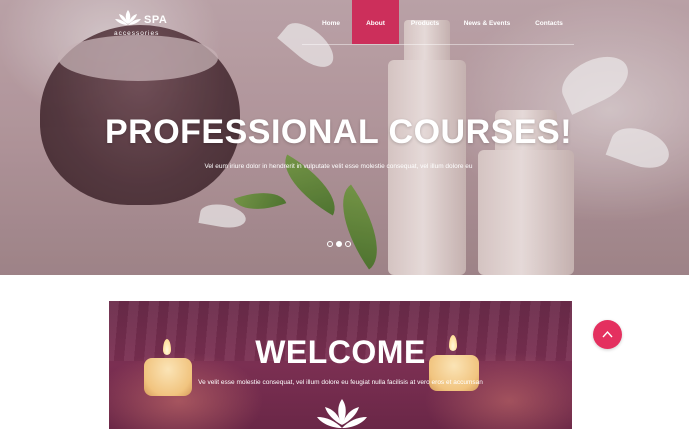 The height and width of the screenshot is (429, 689). I want to click on hero-title: PROFESSIONAL COURSES!, so click(338, 132).